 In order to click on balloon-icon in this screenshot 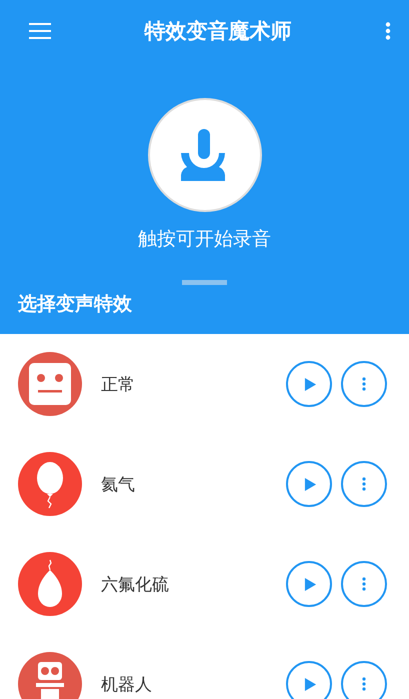, I will do `click(50, 484)`.